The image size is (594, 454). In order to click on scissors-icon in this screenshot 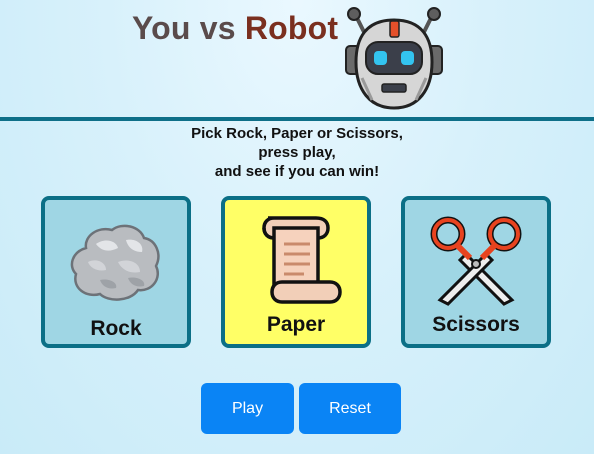, I will do `click(476, 263)`.